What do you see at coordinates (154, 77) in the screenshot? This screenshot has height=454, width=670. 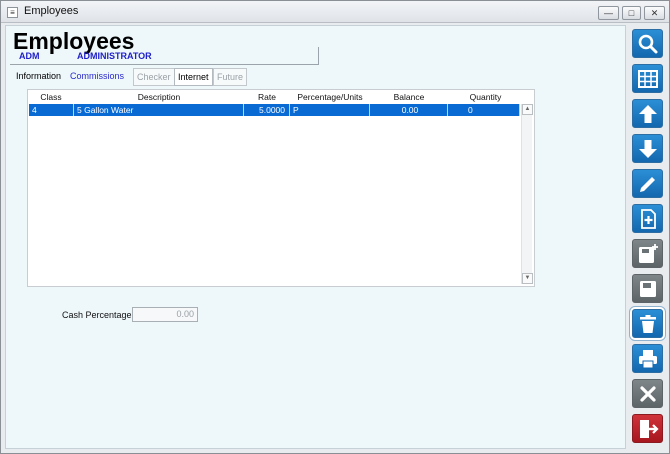 I see `tab-checker: Checker` at bounding box center [154, 77].